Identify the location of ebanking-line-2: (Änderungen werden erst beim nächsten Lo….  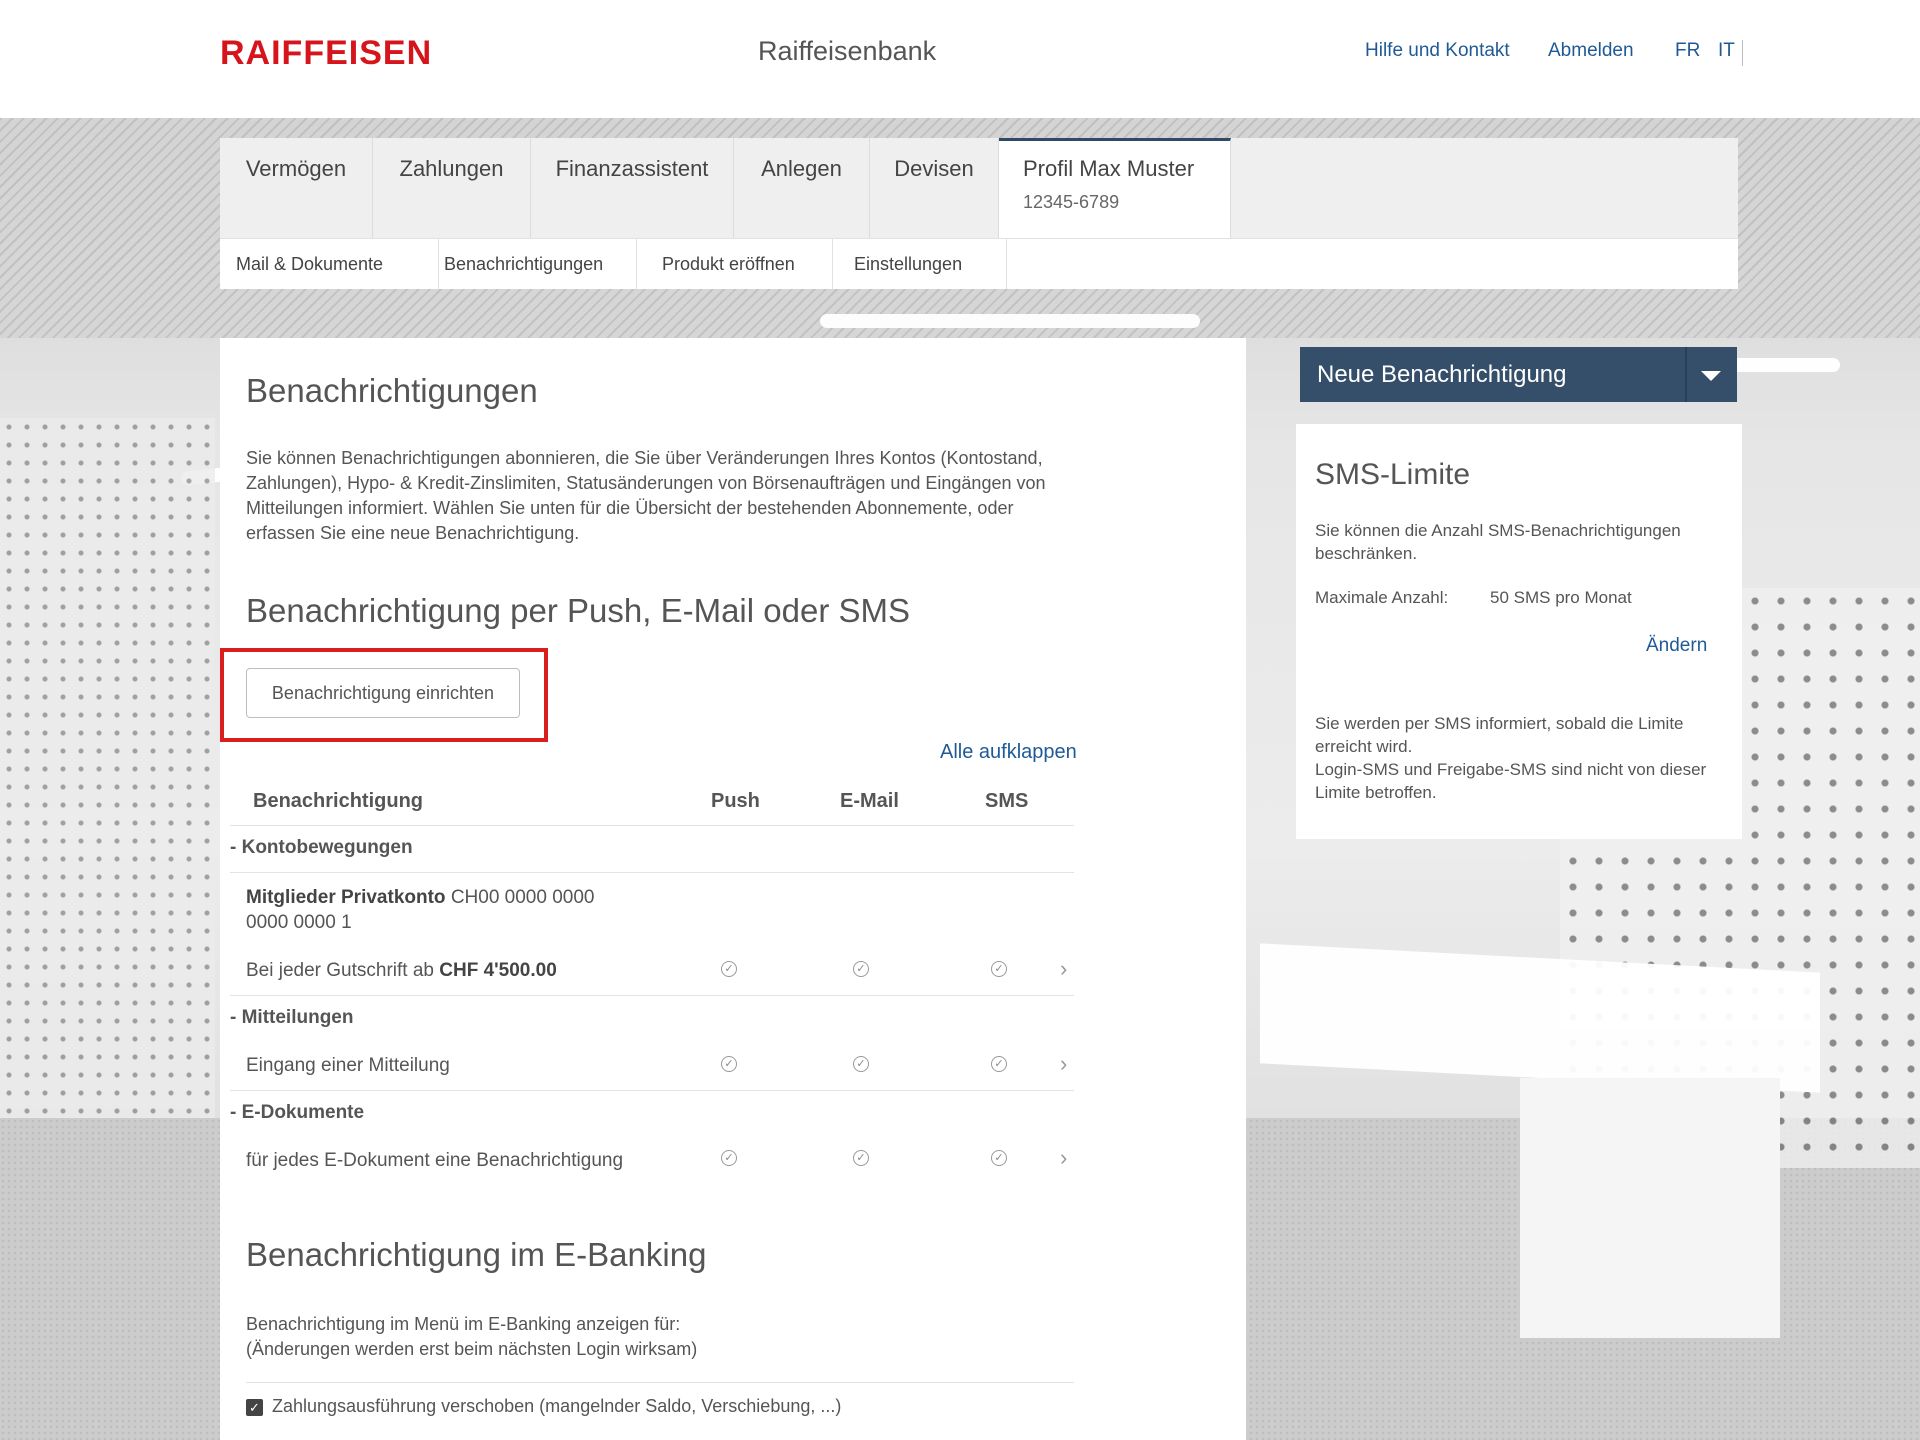
(472, 1349).